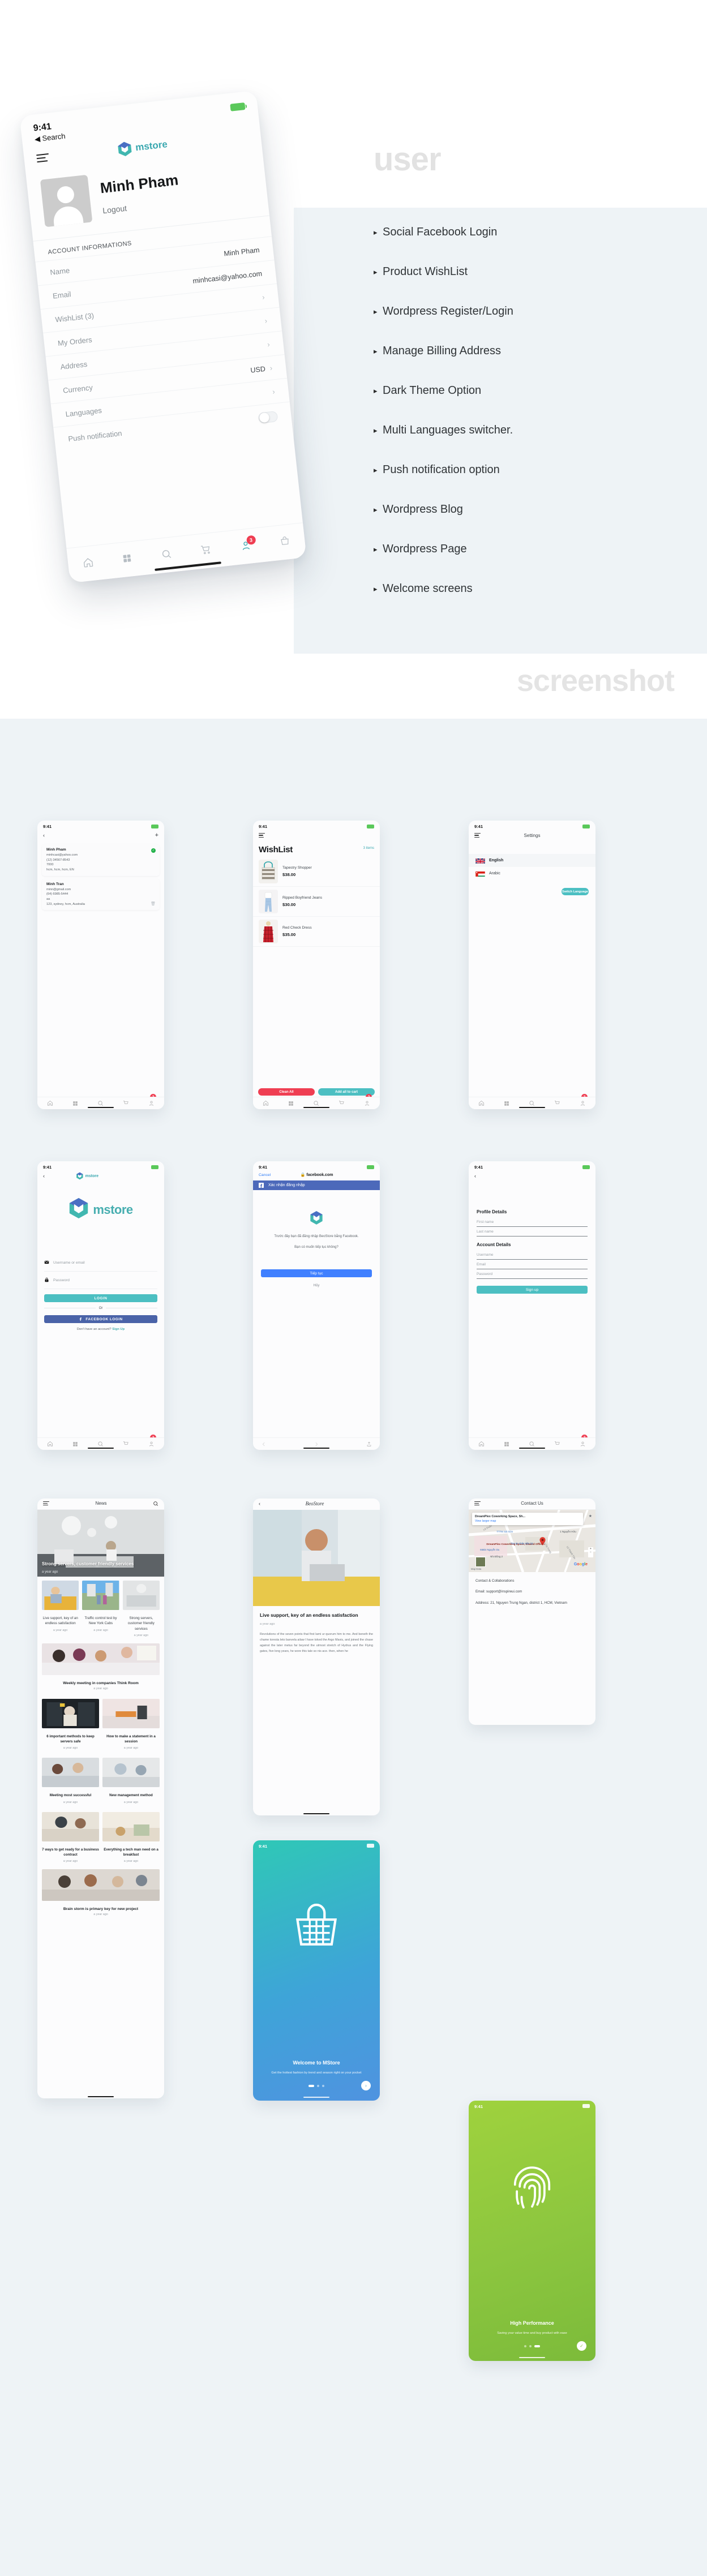 The height and width of the screenshot is (2576, 707). What do you see at coordinates (316, 872) in the screenshot?
I see `list-item: Tapestry Shopper $38.00` at bounding box center [316, 872].